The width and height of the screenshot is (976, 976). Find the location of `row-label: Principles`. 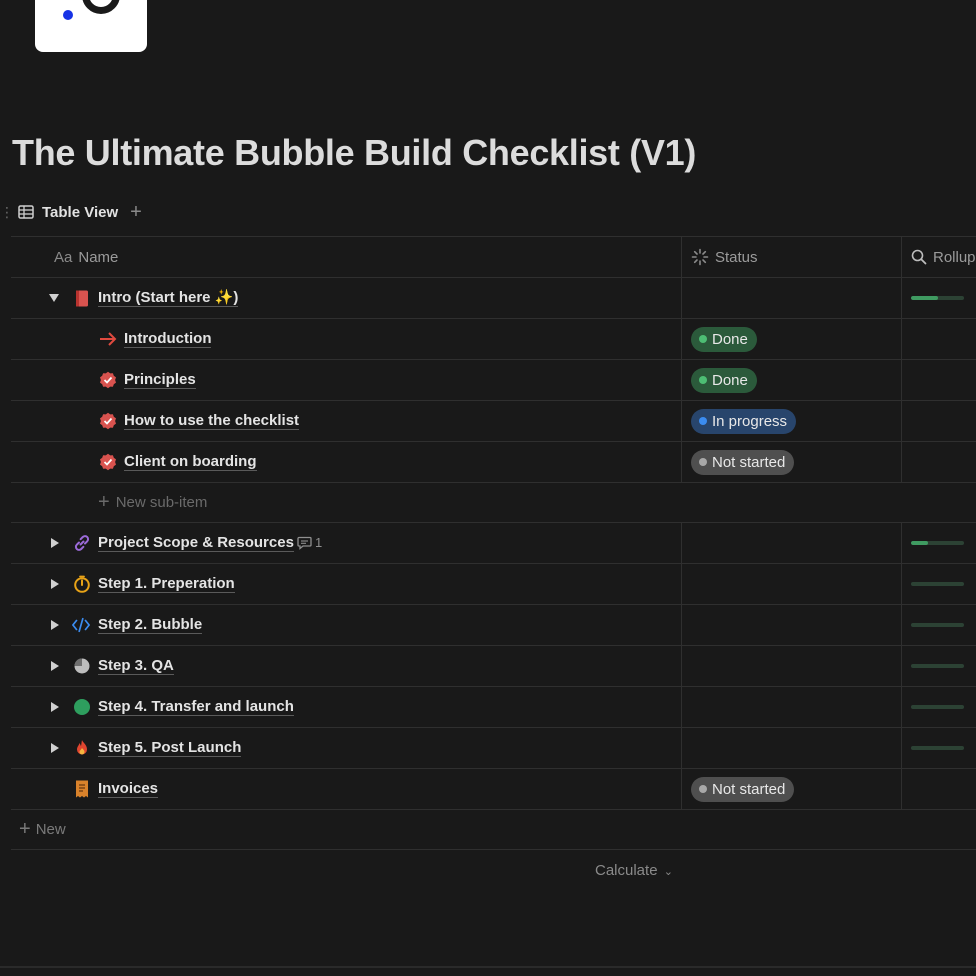

row-label: Principles is located at coordinates (160, 380).